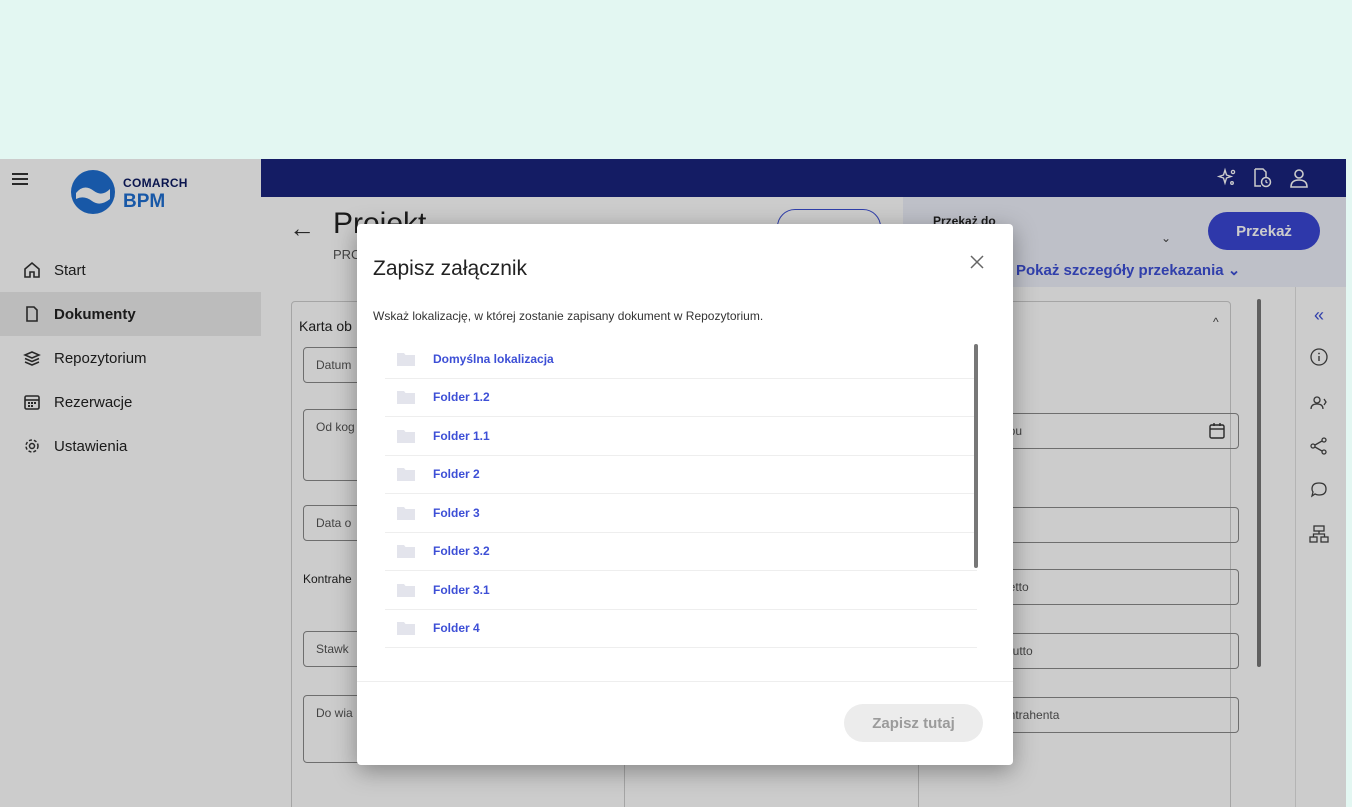 The height and width of the screenshot is (807, 1352). I want to click on dialog-title: Zapisz załącznik, so click(450, 268).